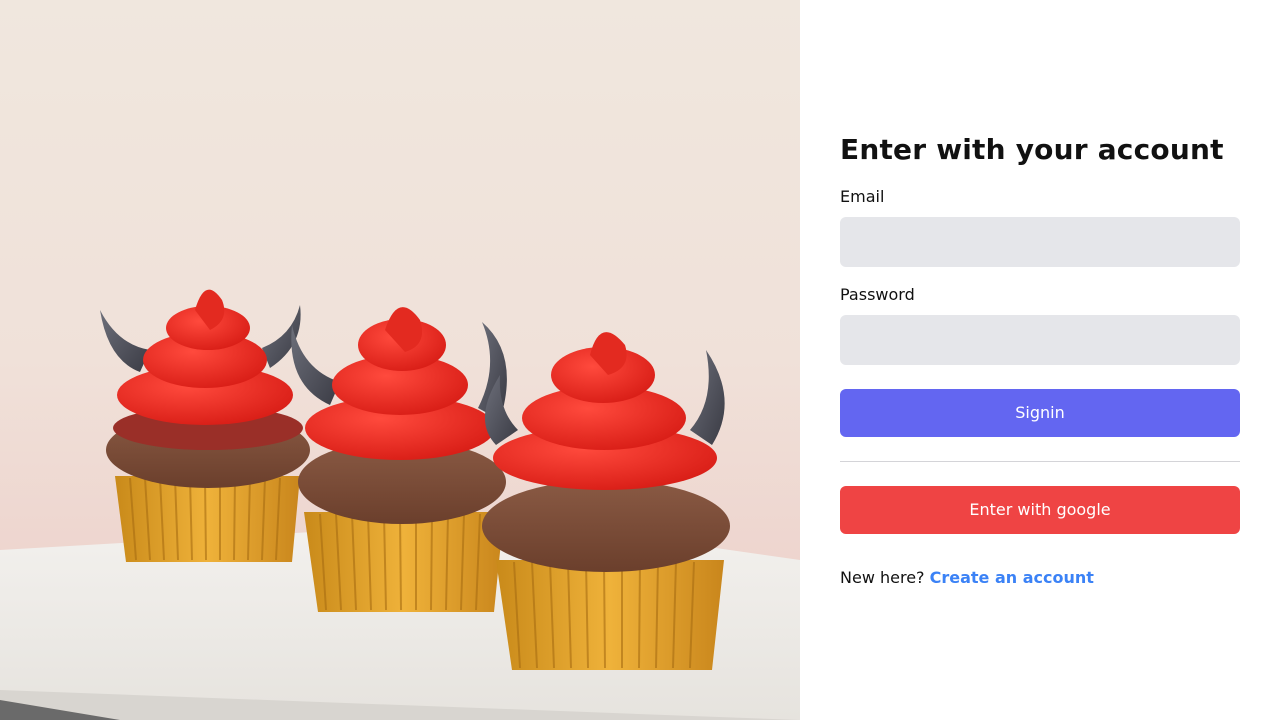 Image resolution: width=1280 pixels, height=720 pixels. I want to click on signup-prompt: New here? Create an account, so click(1040, 578).